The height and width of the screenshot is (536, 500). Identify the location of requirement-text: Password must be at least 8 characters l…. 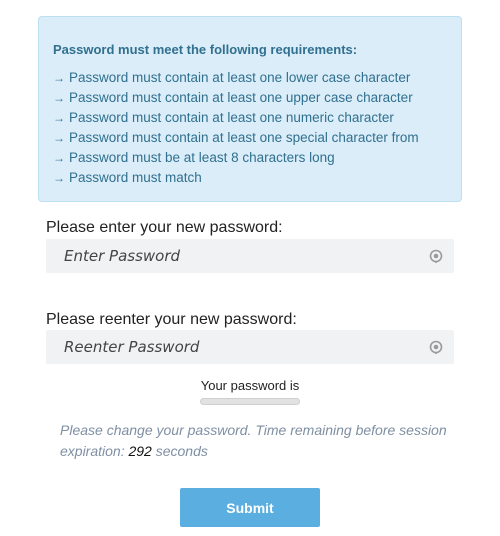
(202, 157).